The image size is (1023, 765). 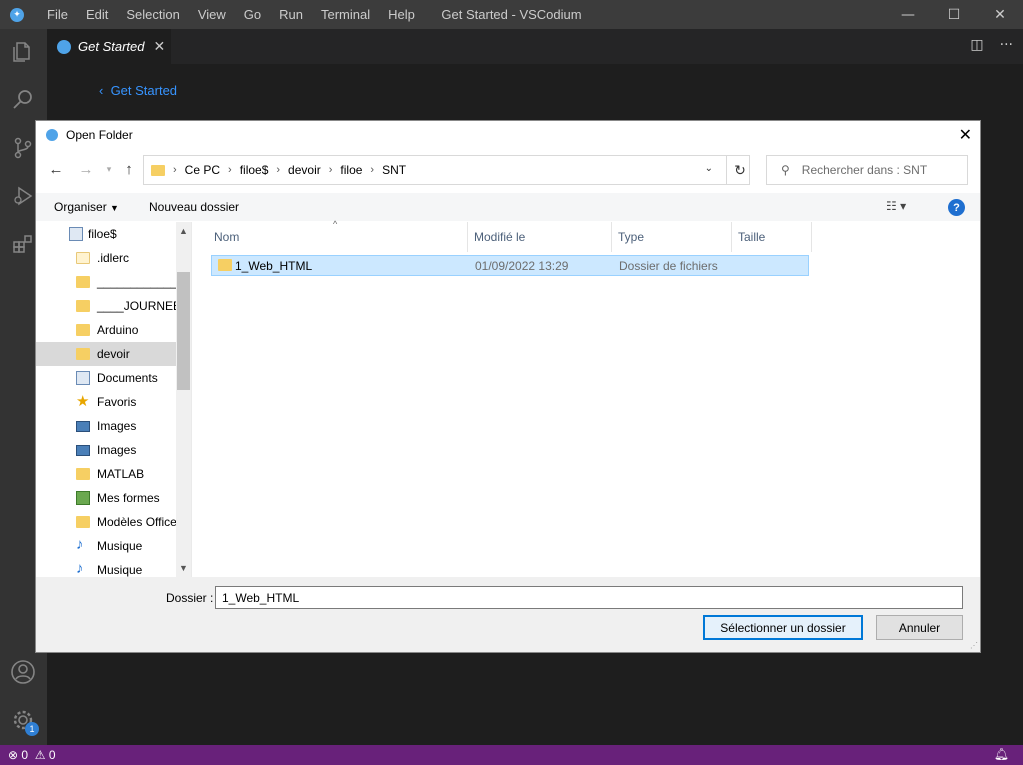 What do you see at coordinates (97, 14) in the screenshot?
I see `menu-edit: Edit` at bounding box center [97, 14].